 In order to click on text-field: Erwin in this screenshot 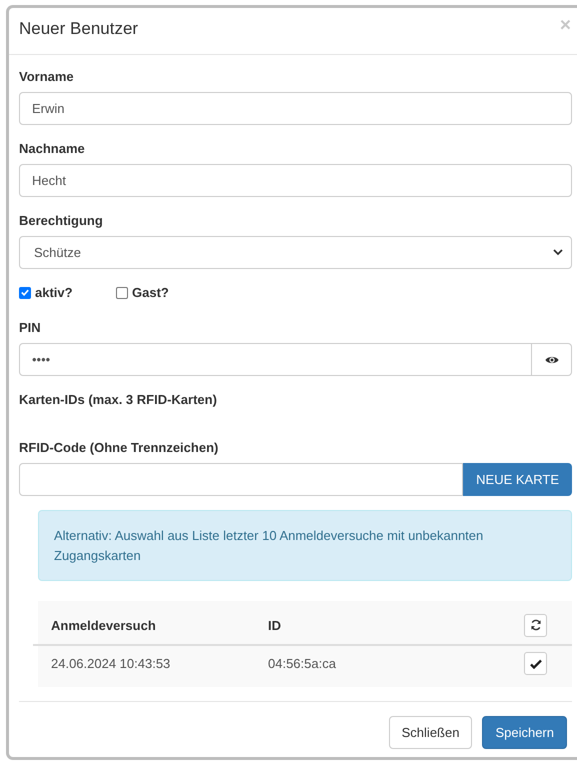, I will do `click(295, 108)`.